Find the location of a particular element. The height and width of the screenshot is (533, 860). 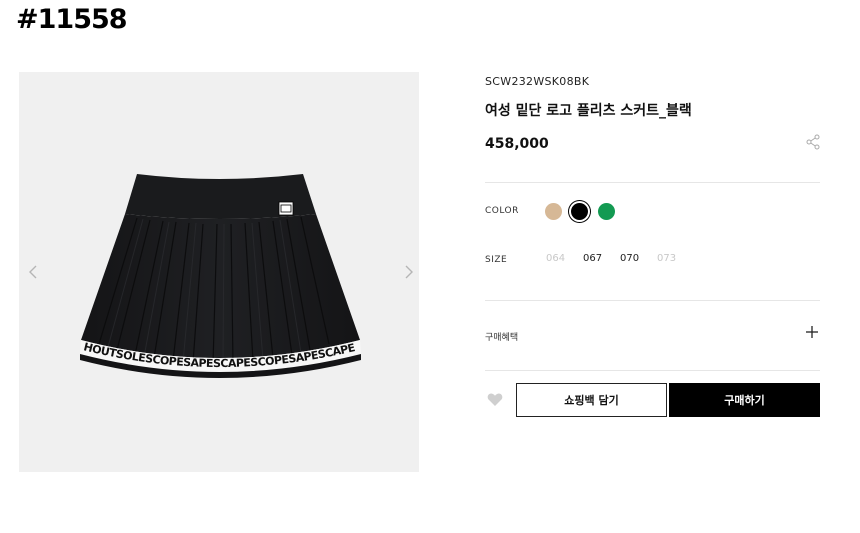

size-option: 064 is located at coordinates (556, 258).